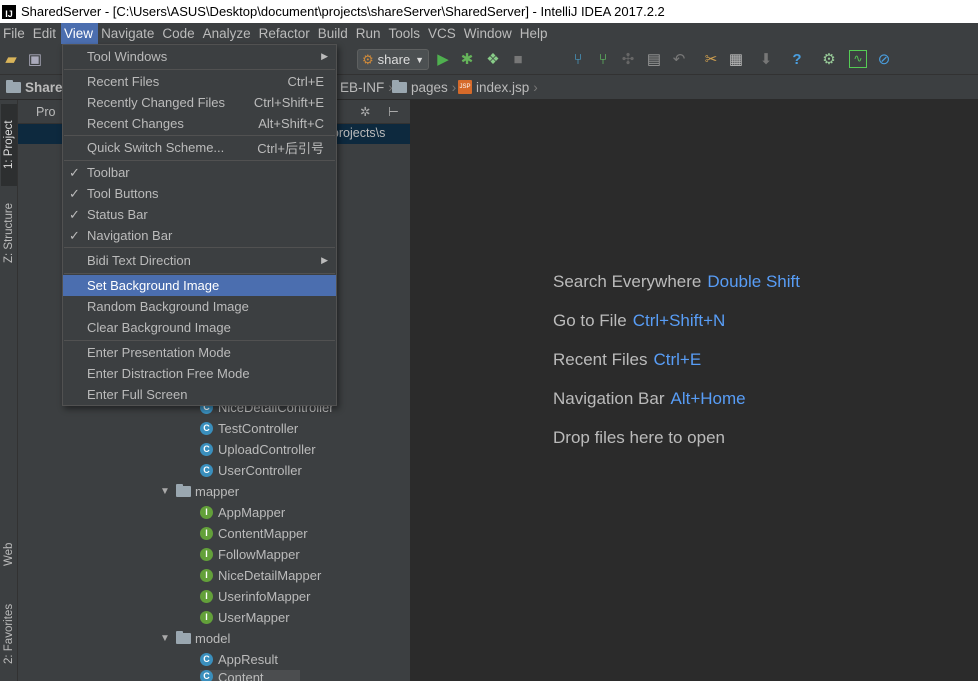 This screenshot has width=978, height=681. Describe the element at coordinates (766, 59) in the screenshot. I see `sdk-icon: ⬇` at that location.